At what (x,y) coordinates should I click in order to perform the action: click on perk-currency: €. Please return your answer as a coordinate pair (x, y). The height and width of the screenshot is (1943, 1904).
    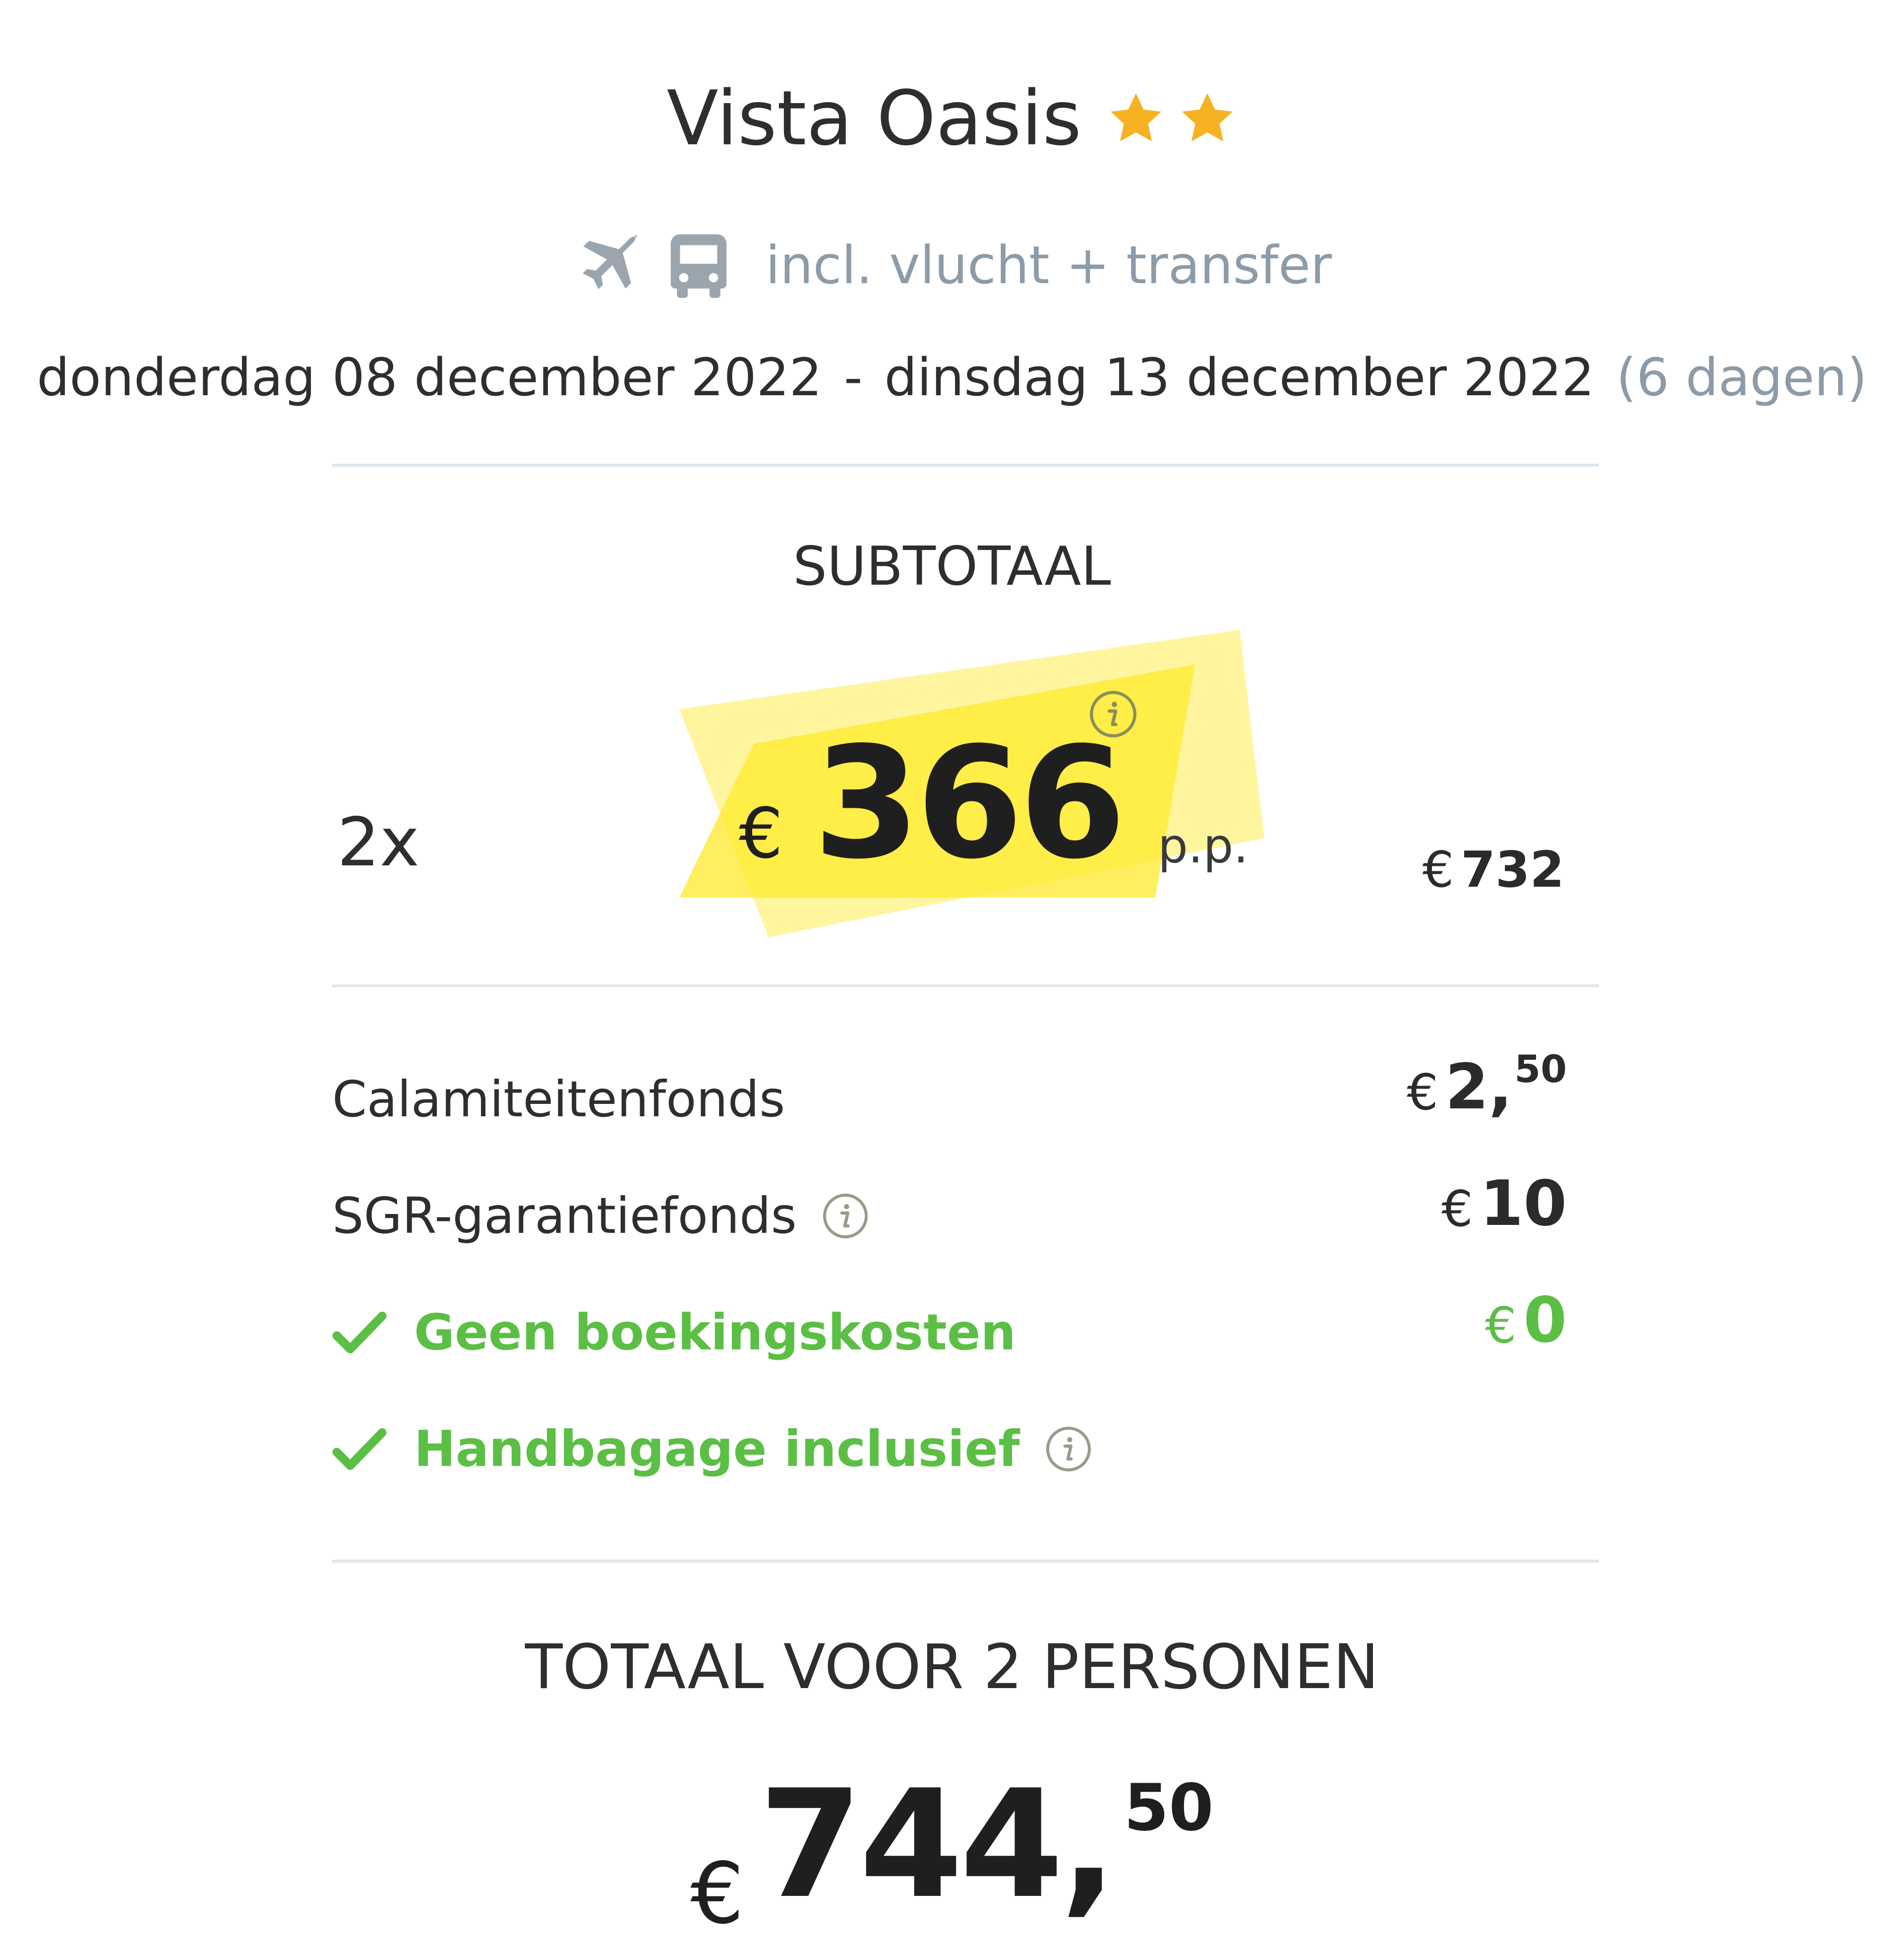
    Looking at the image, I should click on (1501, 1325).